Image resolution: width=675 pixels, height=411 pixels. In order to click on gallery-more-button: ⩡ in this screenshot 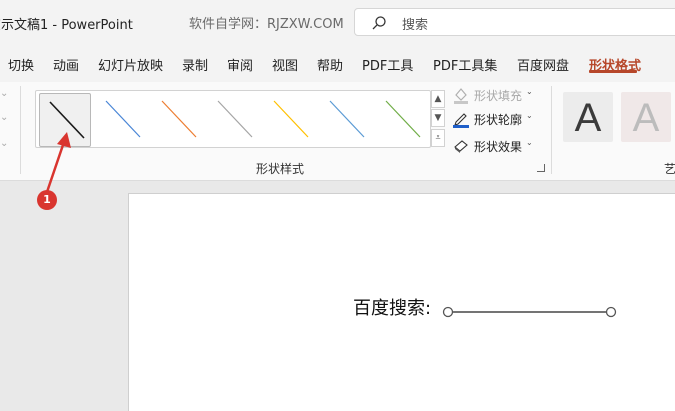, I will do `click(438, 138)`.